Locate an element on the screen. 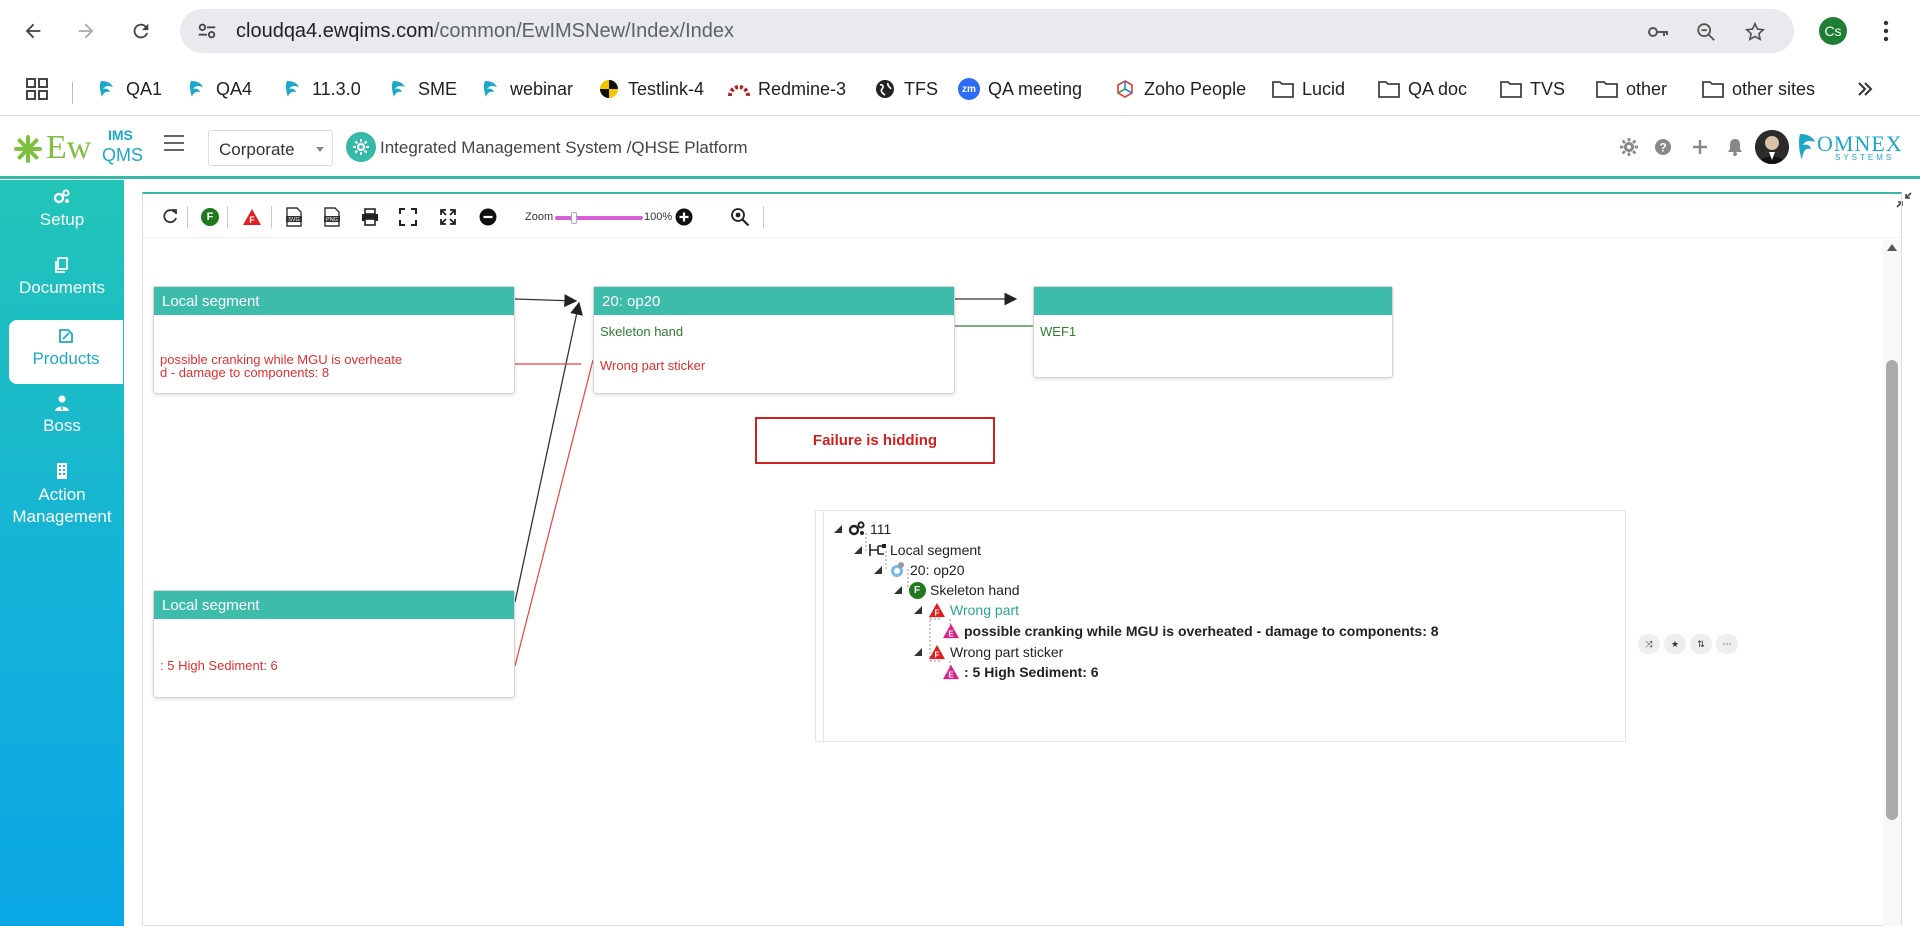  node-wef1: WEF1 is located at coordinates (1213, 332).